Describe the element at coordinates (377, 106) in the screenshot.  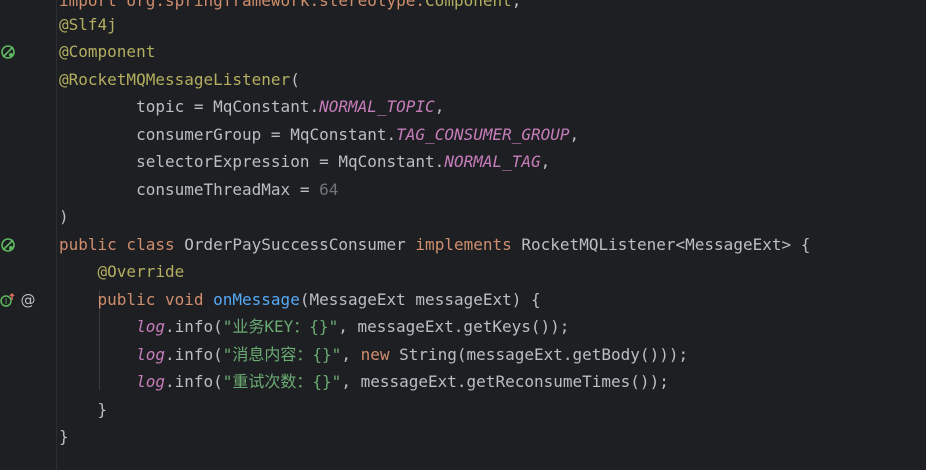
I see `code-token: NORMAL_TOPIC` at that location.